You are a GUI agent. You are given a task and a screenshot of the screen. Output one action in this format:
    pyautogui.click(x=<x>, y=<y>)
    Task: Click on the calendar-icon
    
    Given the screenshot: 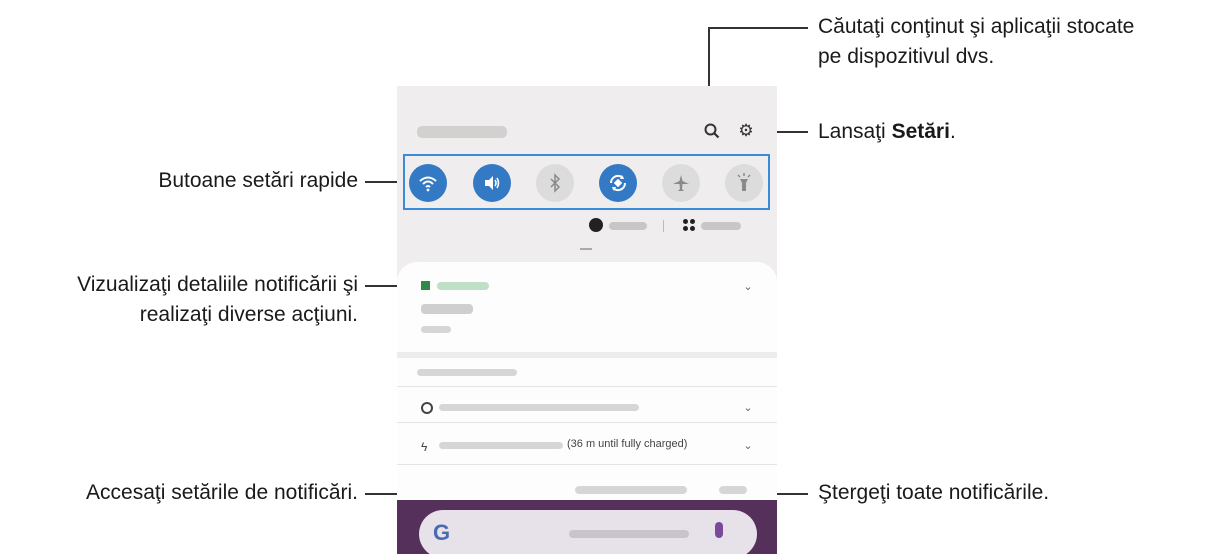 What is the action you would take?
    pyautogui.click(x=425, y=285)
    